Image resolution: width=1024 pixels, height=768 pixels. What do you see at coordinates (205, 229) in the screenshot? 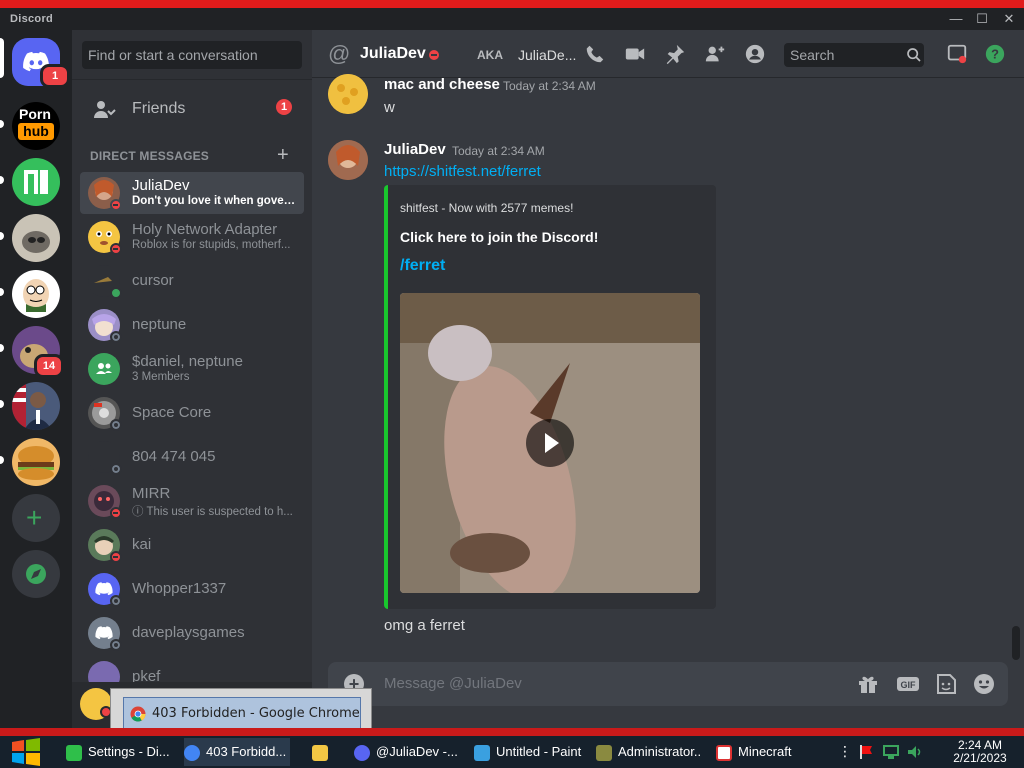
I see `dm-name: Holy Network Adapter` at bounding box center [205, 229].